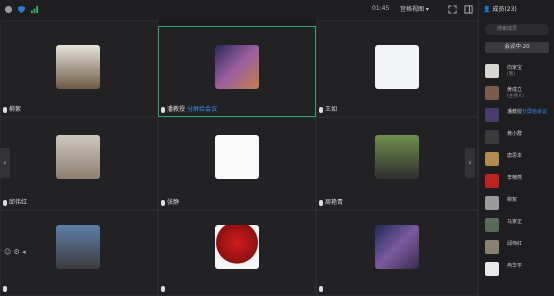  What do you see at coordinates (331, 201) in the screenshot?
I see `participant-name: 周艳青` at bounding box center [331, 201].